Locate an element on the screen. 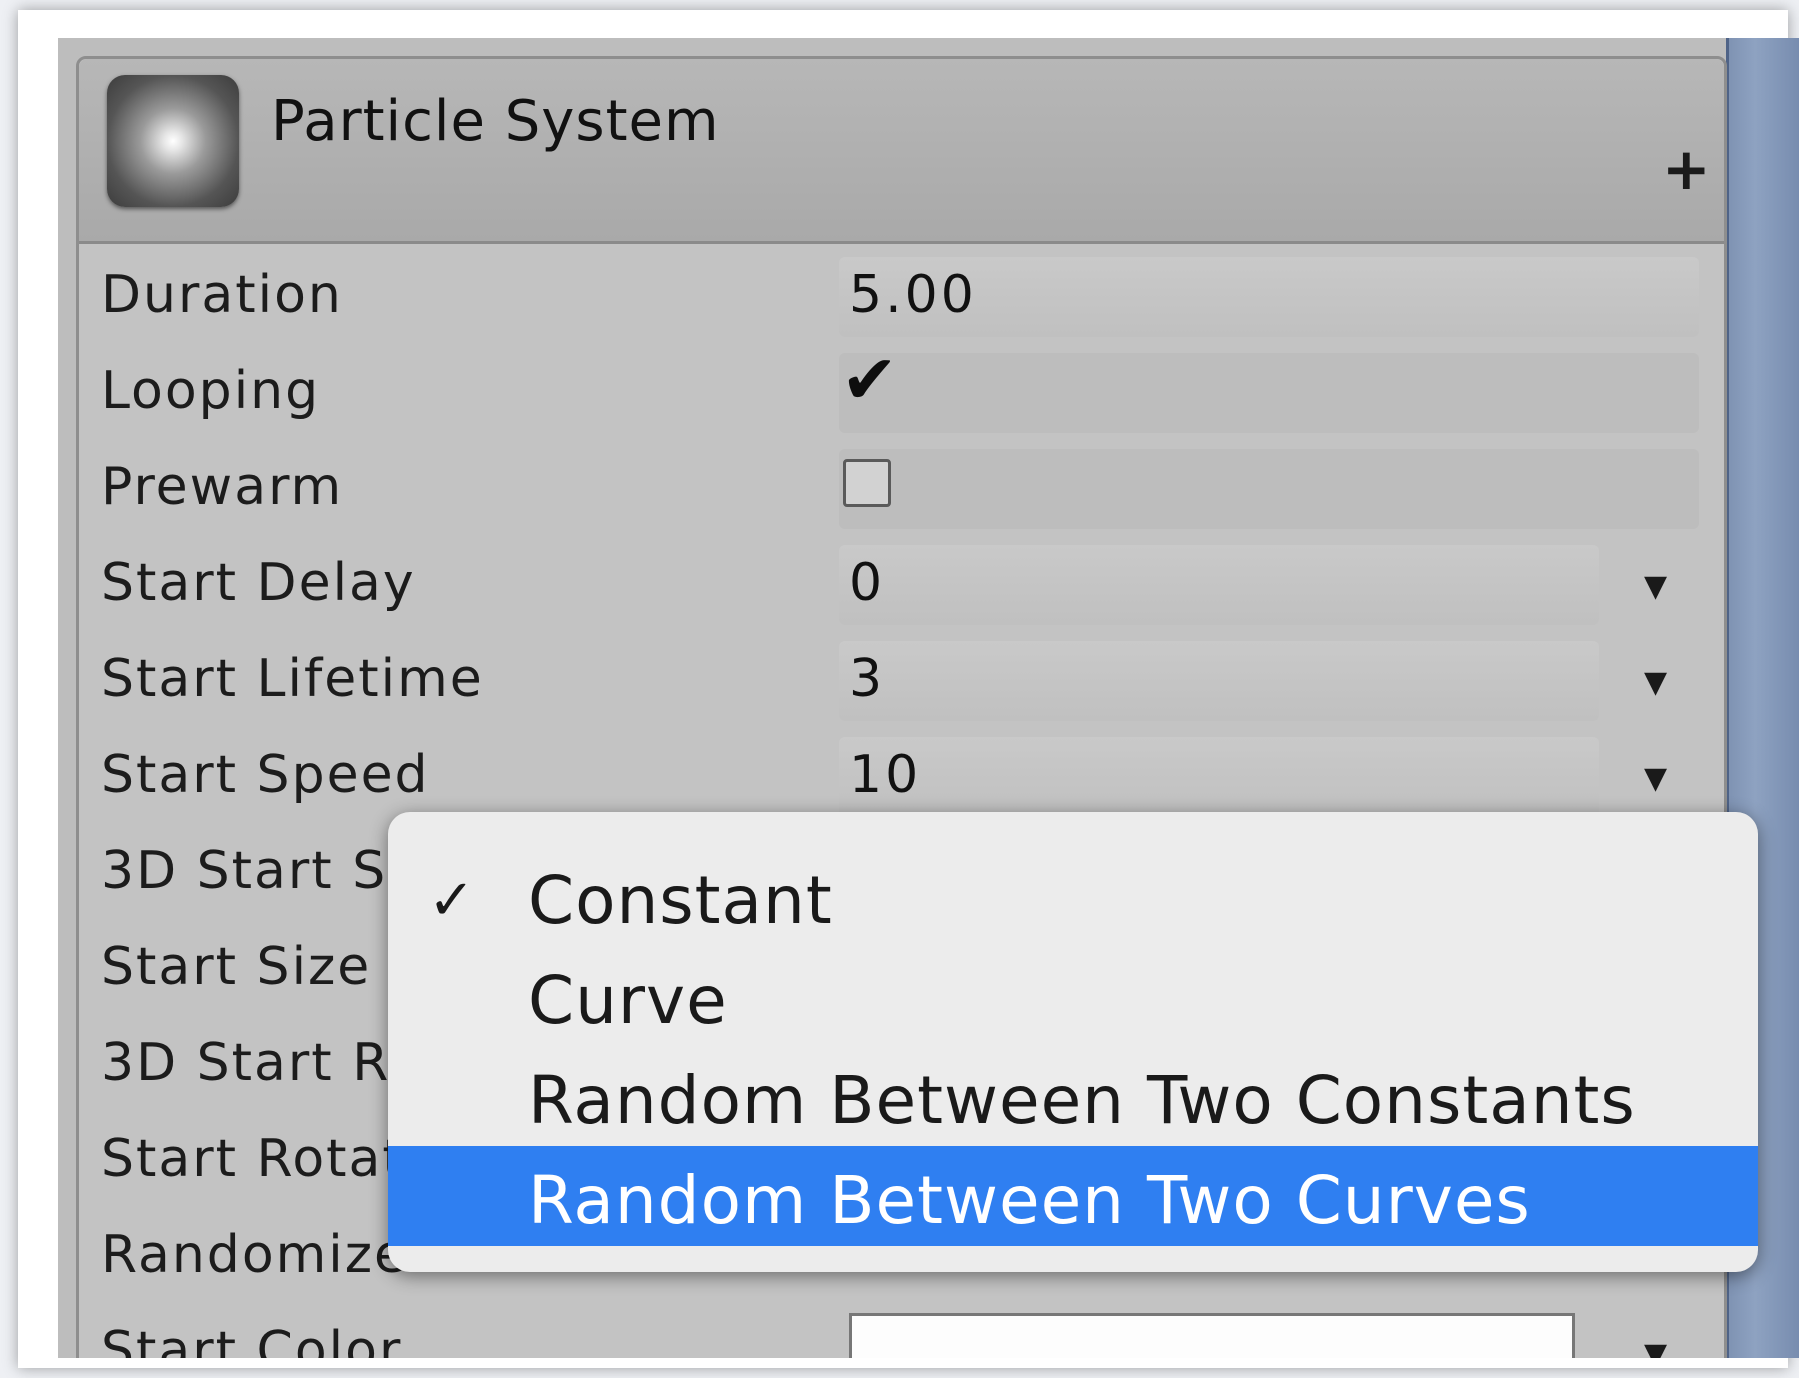 The height and width of the screenshot is (1378, 1799). row-looping: Looping ✔ is located at coordinates (901, 392).